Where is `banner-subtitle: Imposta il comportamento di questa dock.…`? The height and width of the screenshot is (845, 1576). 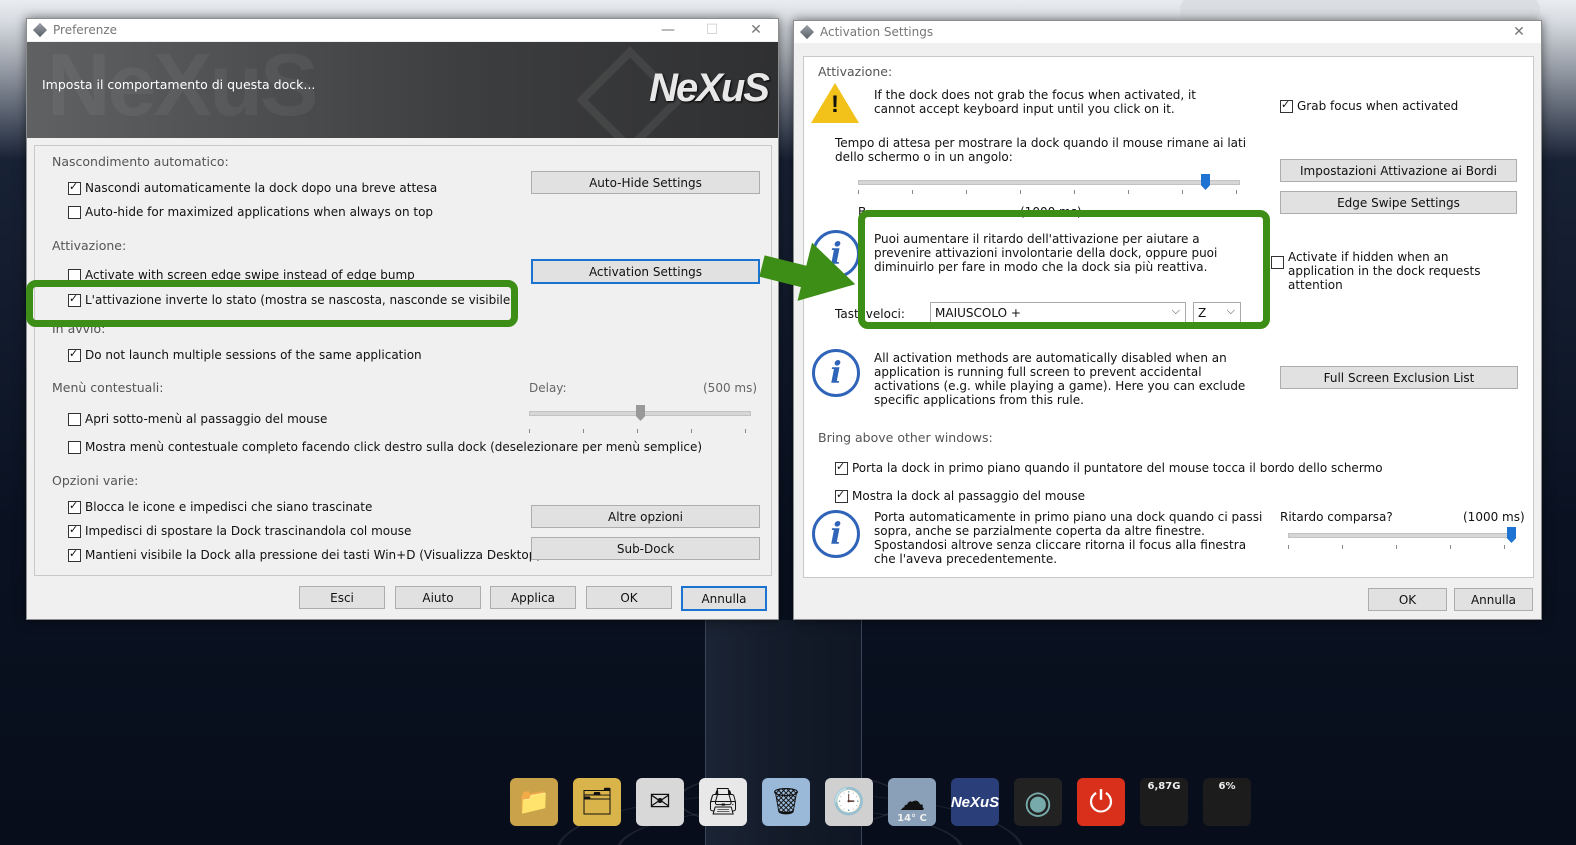 banner-subtitle: Imposta il comportamento di questa dock.… is located at coordinates (179, 84).